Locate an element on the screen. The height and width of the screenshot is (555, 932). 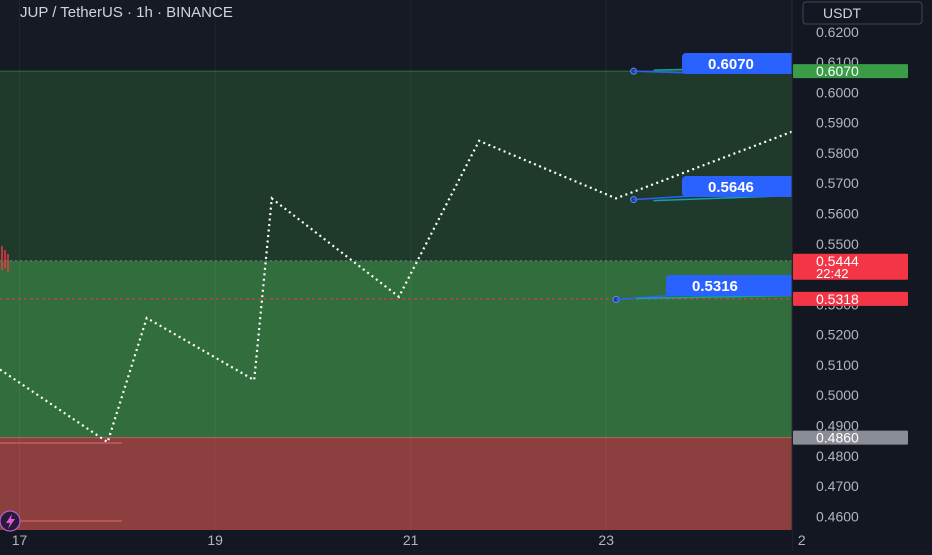
price-tag-0-4860: 0.4860 is located at coordinates (850, 438).